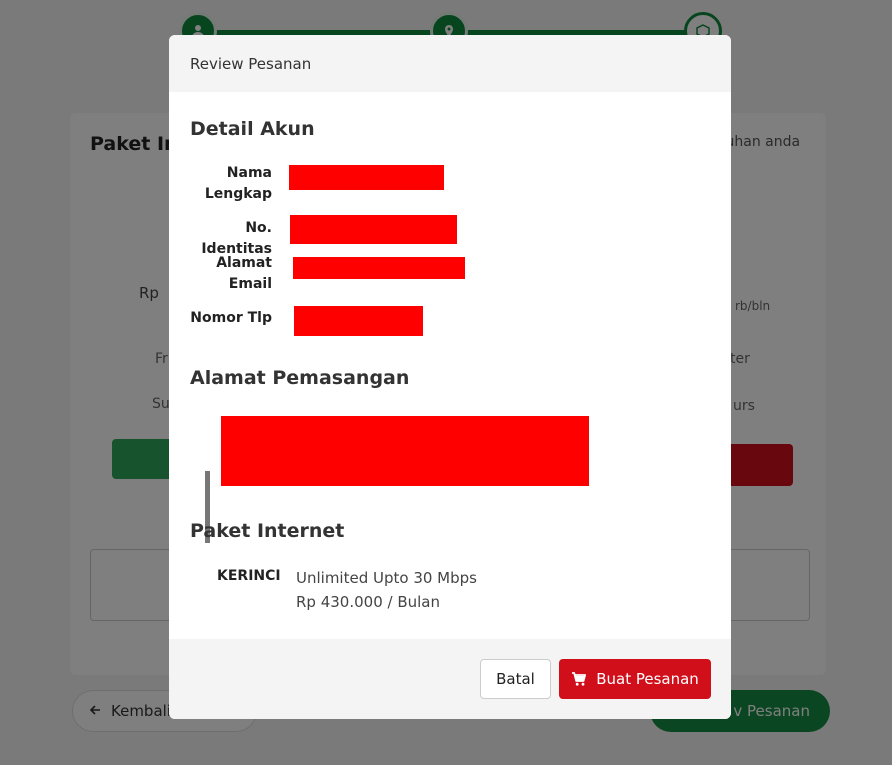  I want to click on modal-title: Review Pesanan, so click(251, 63).